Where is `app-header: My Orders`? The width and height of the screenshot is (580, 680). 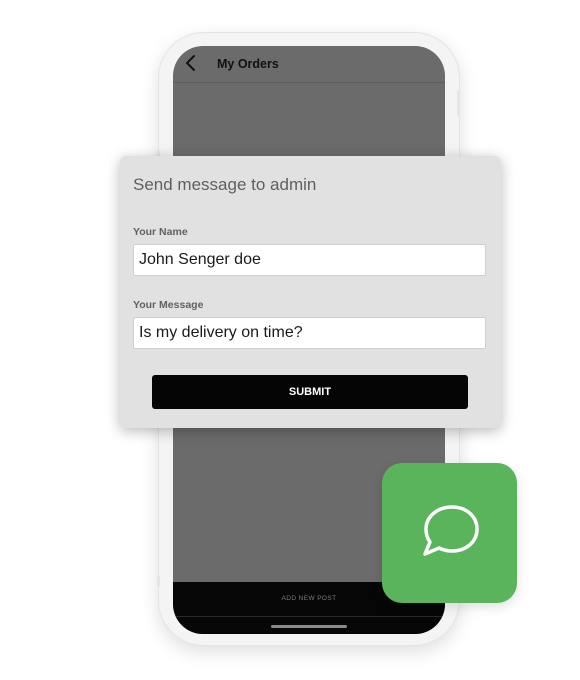
app-header: My Orders is located at coordinates (309, 64).